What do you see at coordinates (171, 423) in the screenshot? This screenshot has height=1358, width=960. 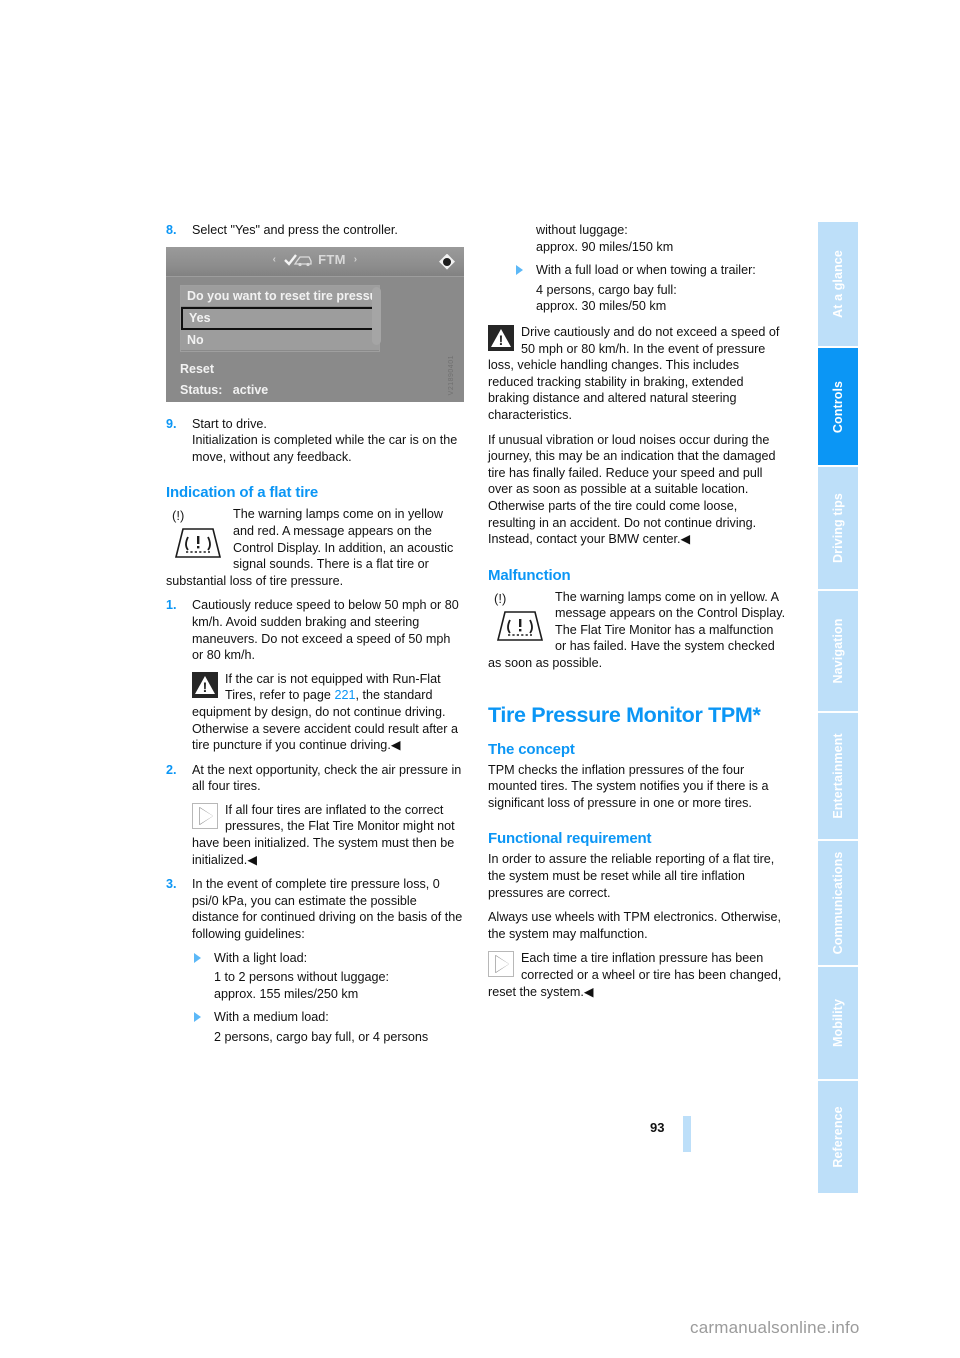 I see `step-number: 9.` at bounding box center [171, 423].